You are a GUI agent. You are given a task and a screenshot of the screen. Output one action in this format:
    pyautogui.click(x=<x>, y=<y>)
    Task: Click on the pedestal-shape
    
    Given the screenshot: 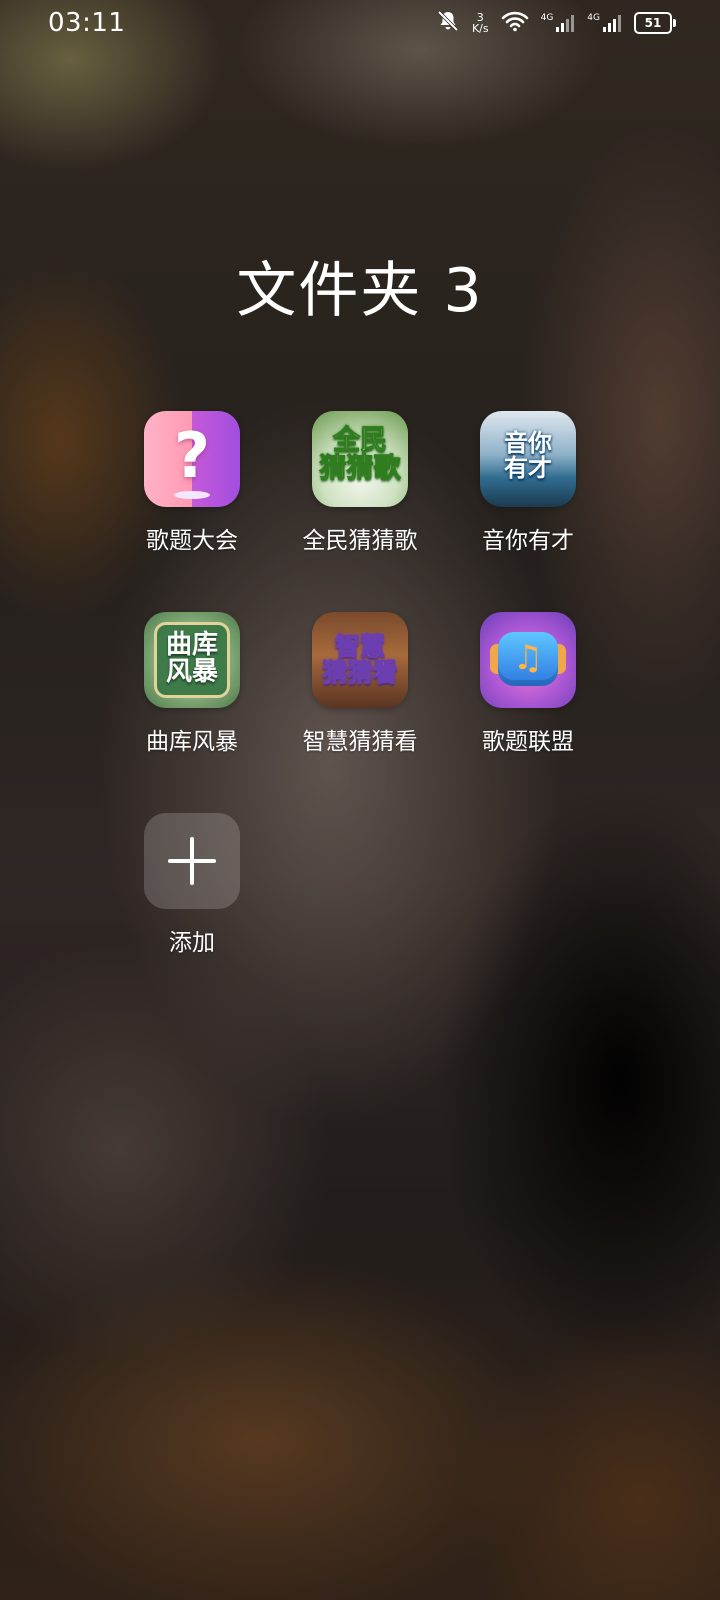 What is the action you would take?
    pyautogui.click(x=192, y=495)
    